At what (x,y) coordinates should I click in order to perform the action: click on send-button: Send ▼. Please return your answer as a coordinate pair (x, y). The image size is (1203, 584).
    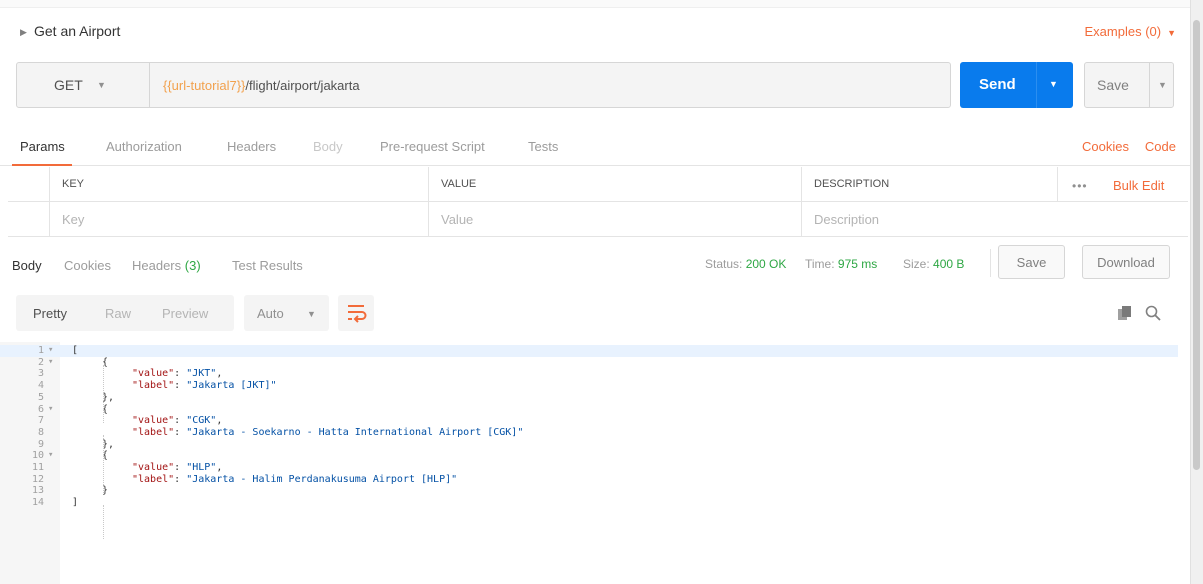
    Looking at the image, I should click on (1016, 85).